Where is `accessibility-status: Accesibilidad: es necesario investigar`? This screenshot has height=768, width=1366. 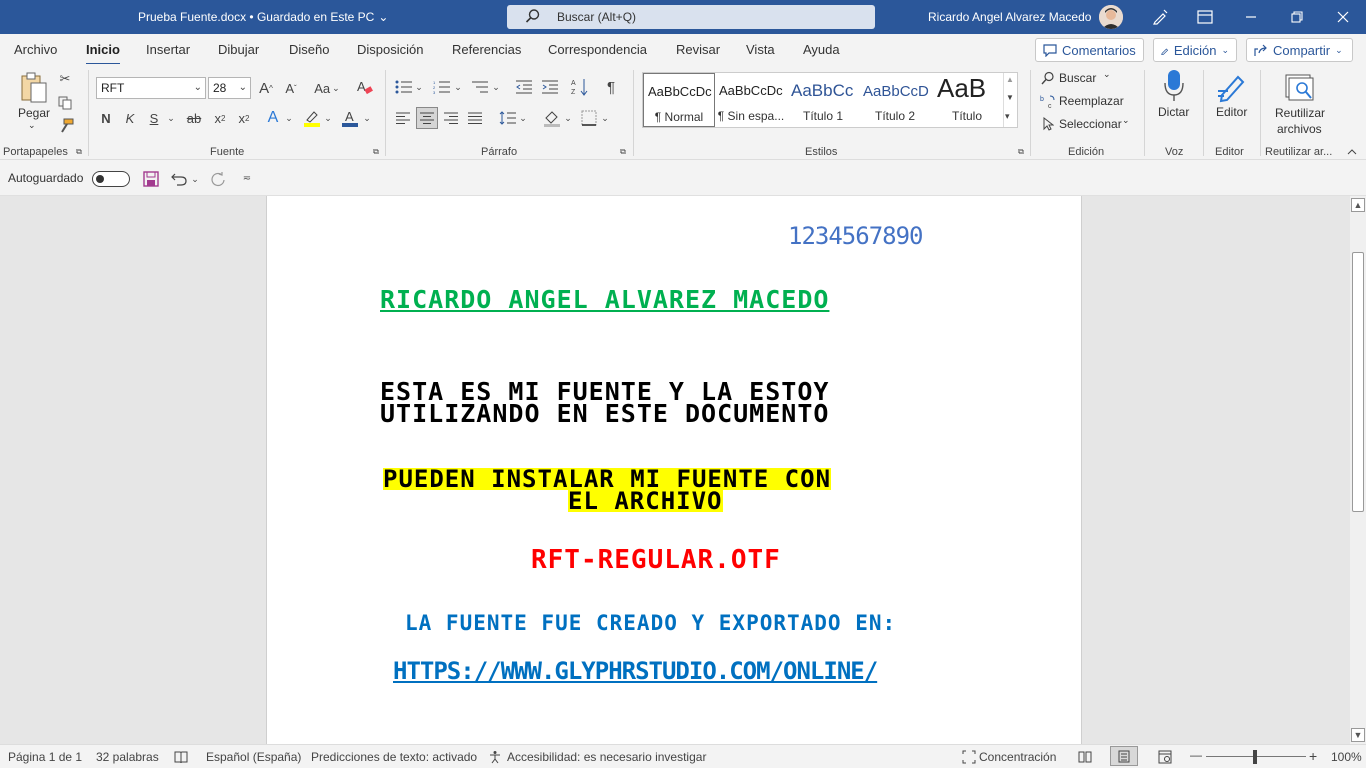 accessibility-status: Accesibilidad: es necesario investigar is located at coordinates (606, 757).